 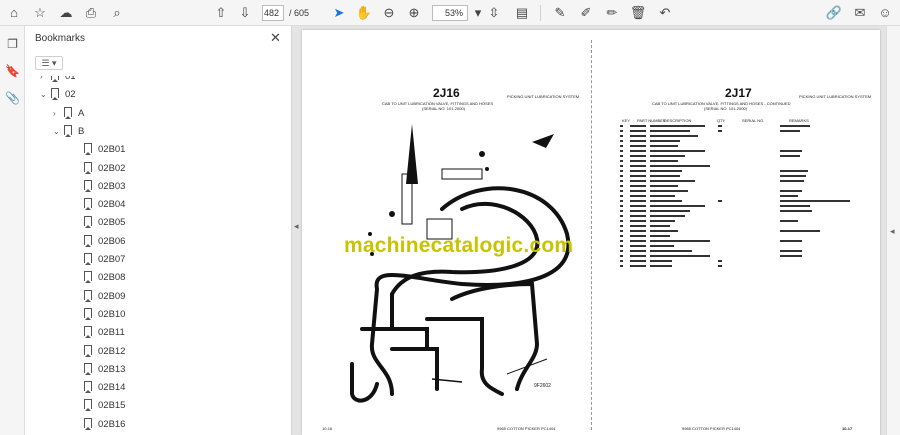 What do you see at coordinates (591, 235) in the screenshot?
I see `sheet-divider` at bounding box center [591, 235].